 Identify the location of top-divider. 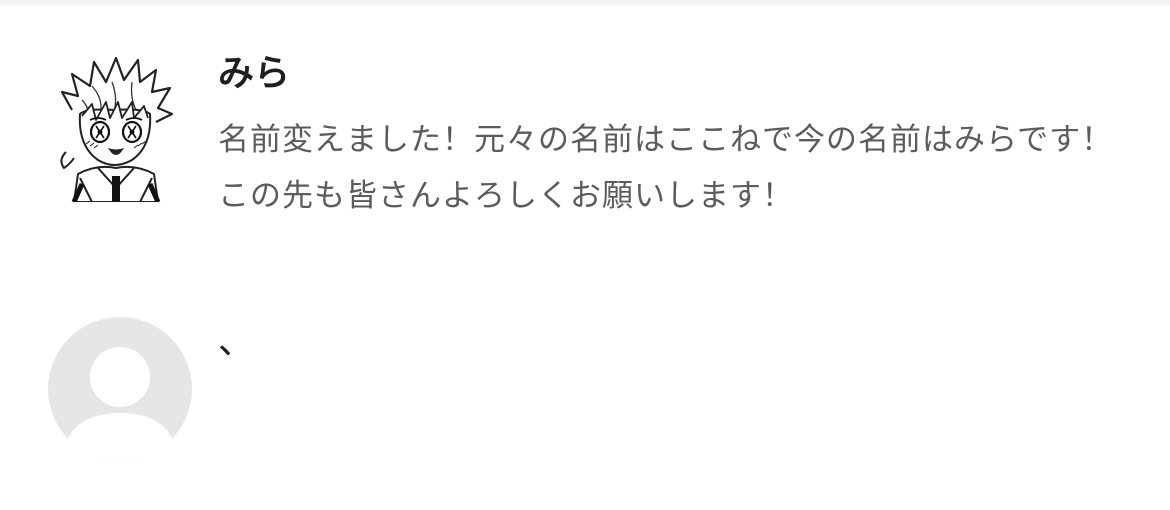
(585, 2).